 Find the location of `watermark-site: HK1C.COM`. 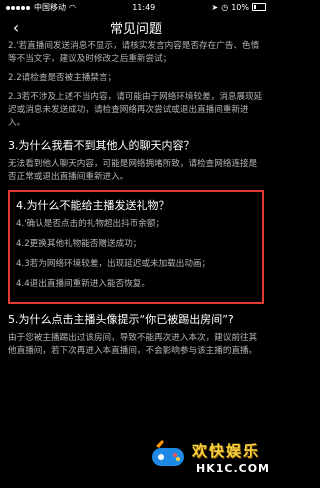

watermark-site: HK1C.COM is located at coordinates (233, 468).